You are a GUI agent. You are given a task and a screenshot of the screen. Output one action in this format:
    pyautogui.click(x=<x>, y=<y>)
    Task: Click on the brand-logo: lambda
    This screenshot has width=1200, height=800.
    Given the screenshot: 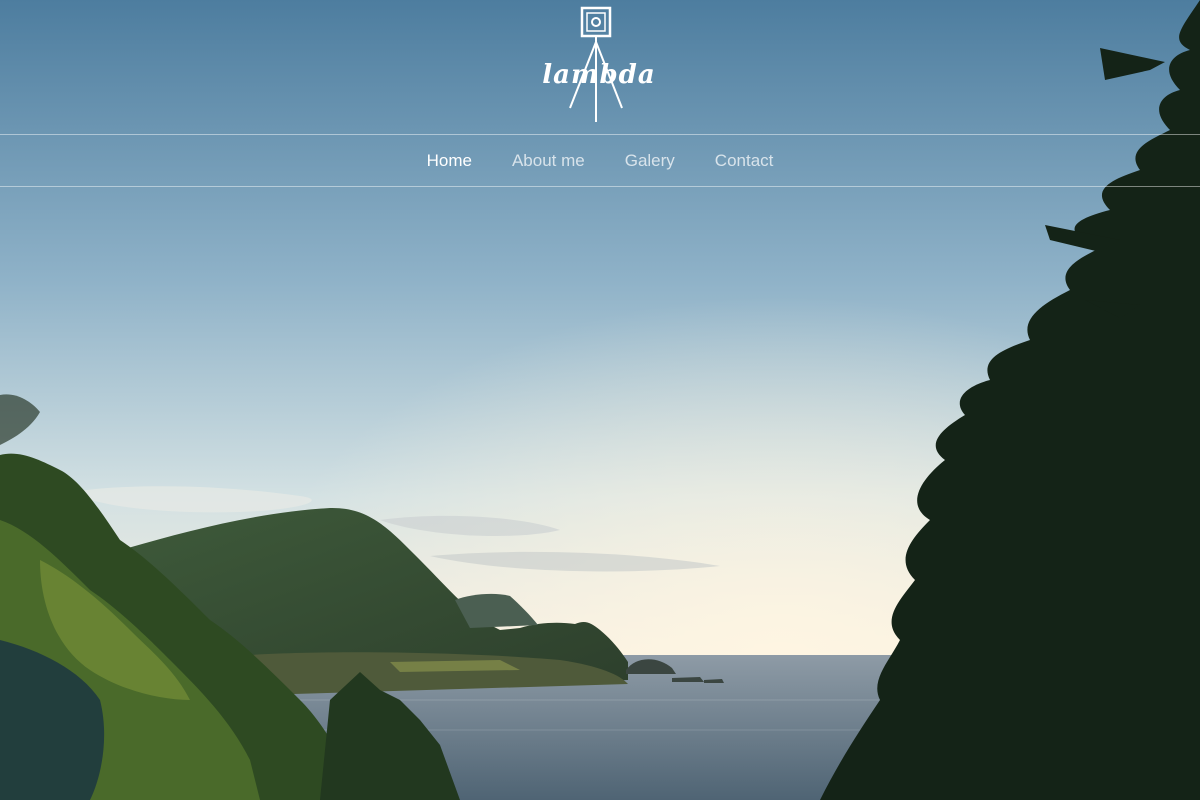 What is the action you would take?
    pyautogui.click(x=599, y=65)
    